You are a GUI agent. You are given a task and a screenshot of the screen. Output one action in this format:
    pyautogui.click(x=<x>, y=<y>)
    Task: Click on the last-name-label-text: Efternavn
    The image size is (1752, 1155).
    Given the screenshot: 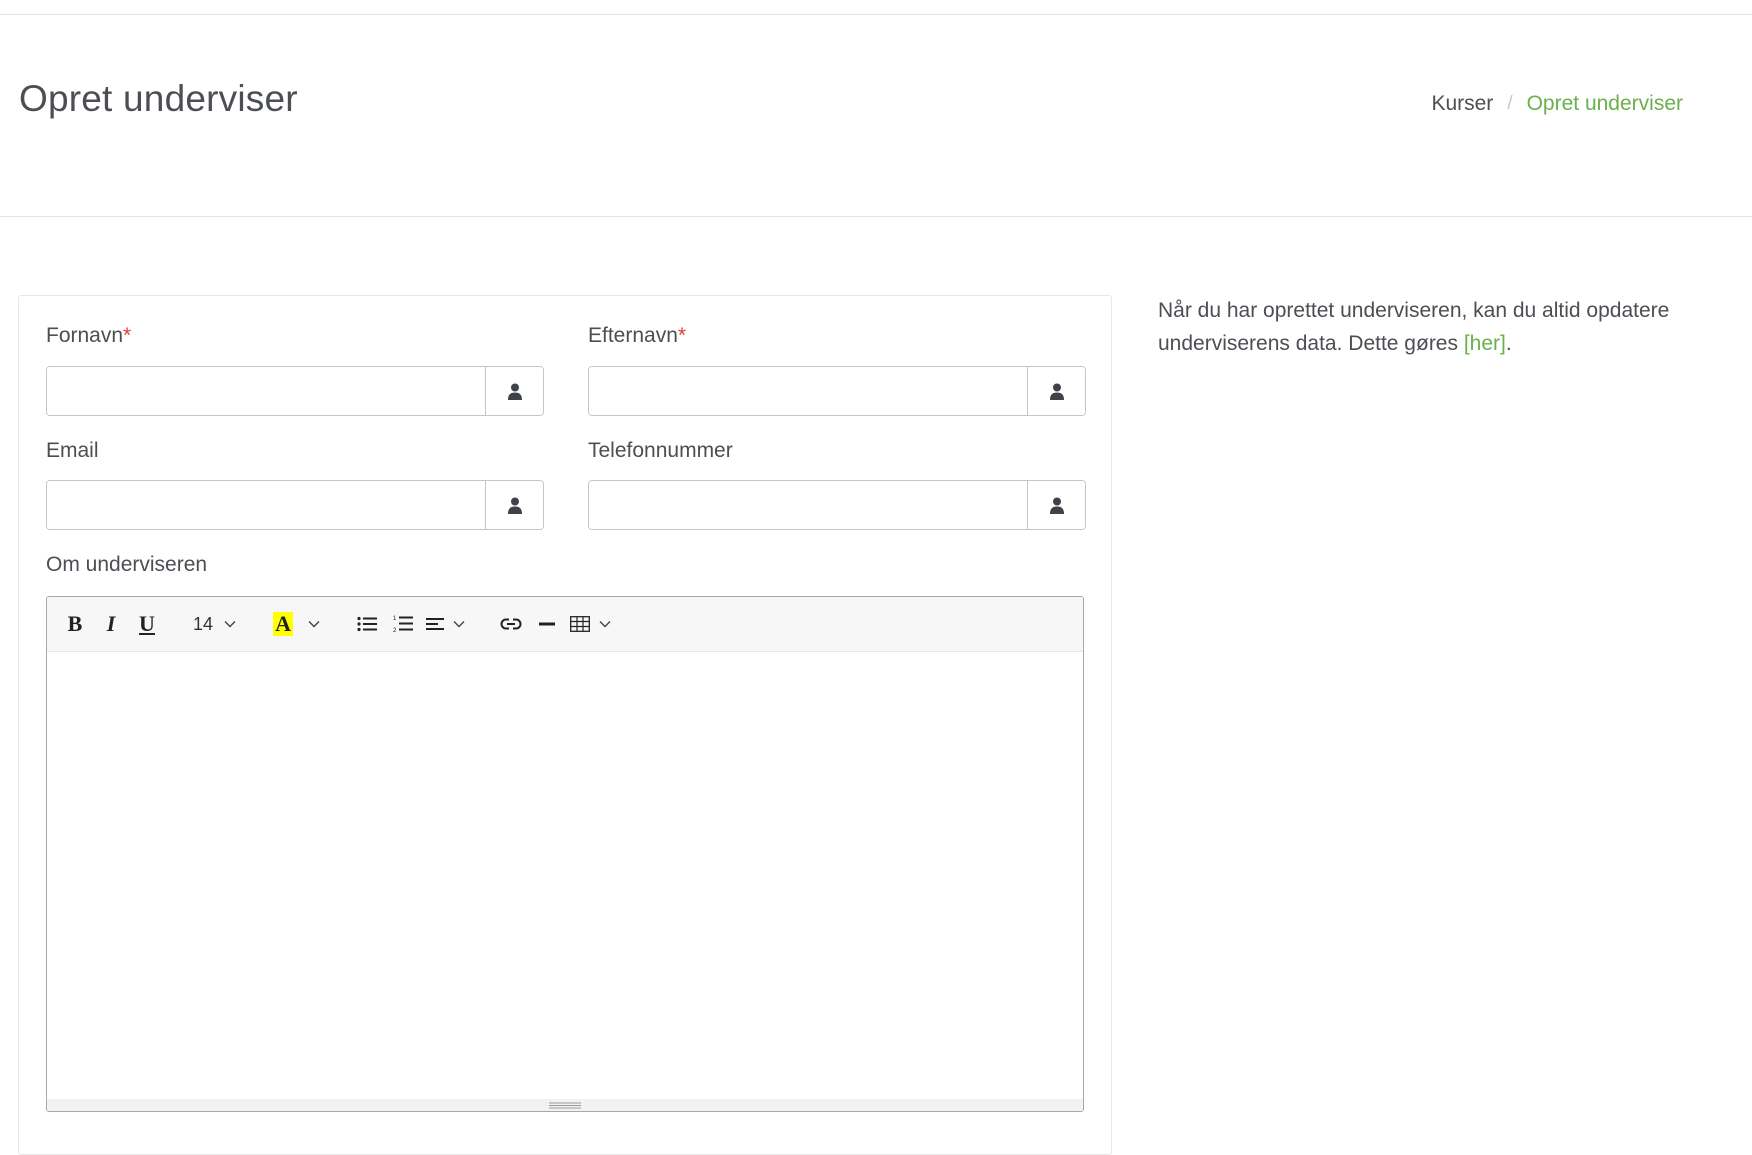 What is the action you would take?
    pyautogui.click(x=633, y=335)
    